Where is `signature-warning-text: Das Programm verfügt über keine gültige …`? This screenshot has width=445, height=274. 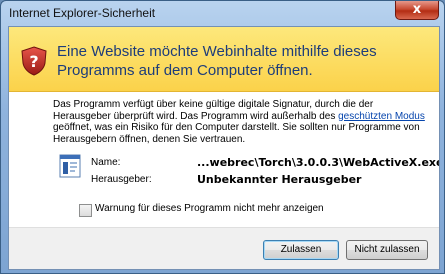
signature-warning-text: Das Programm verfügt über keine gültige … is located at coordinates (242, 122).